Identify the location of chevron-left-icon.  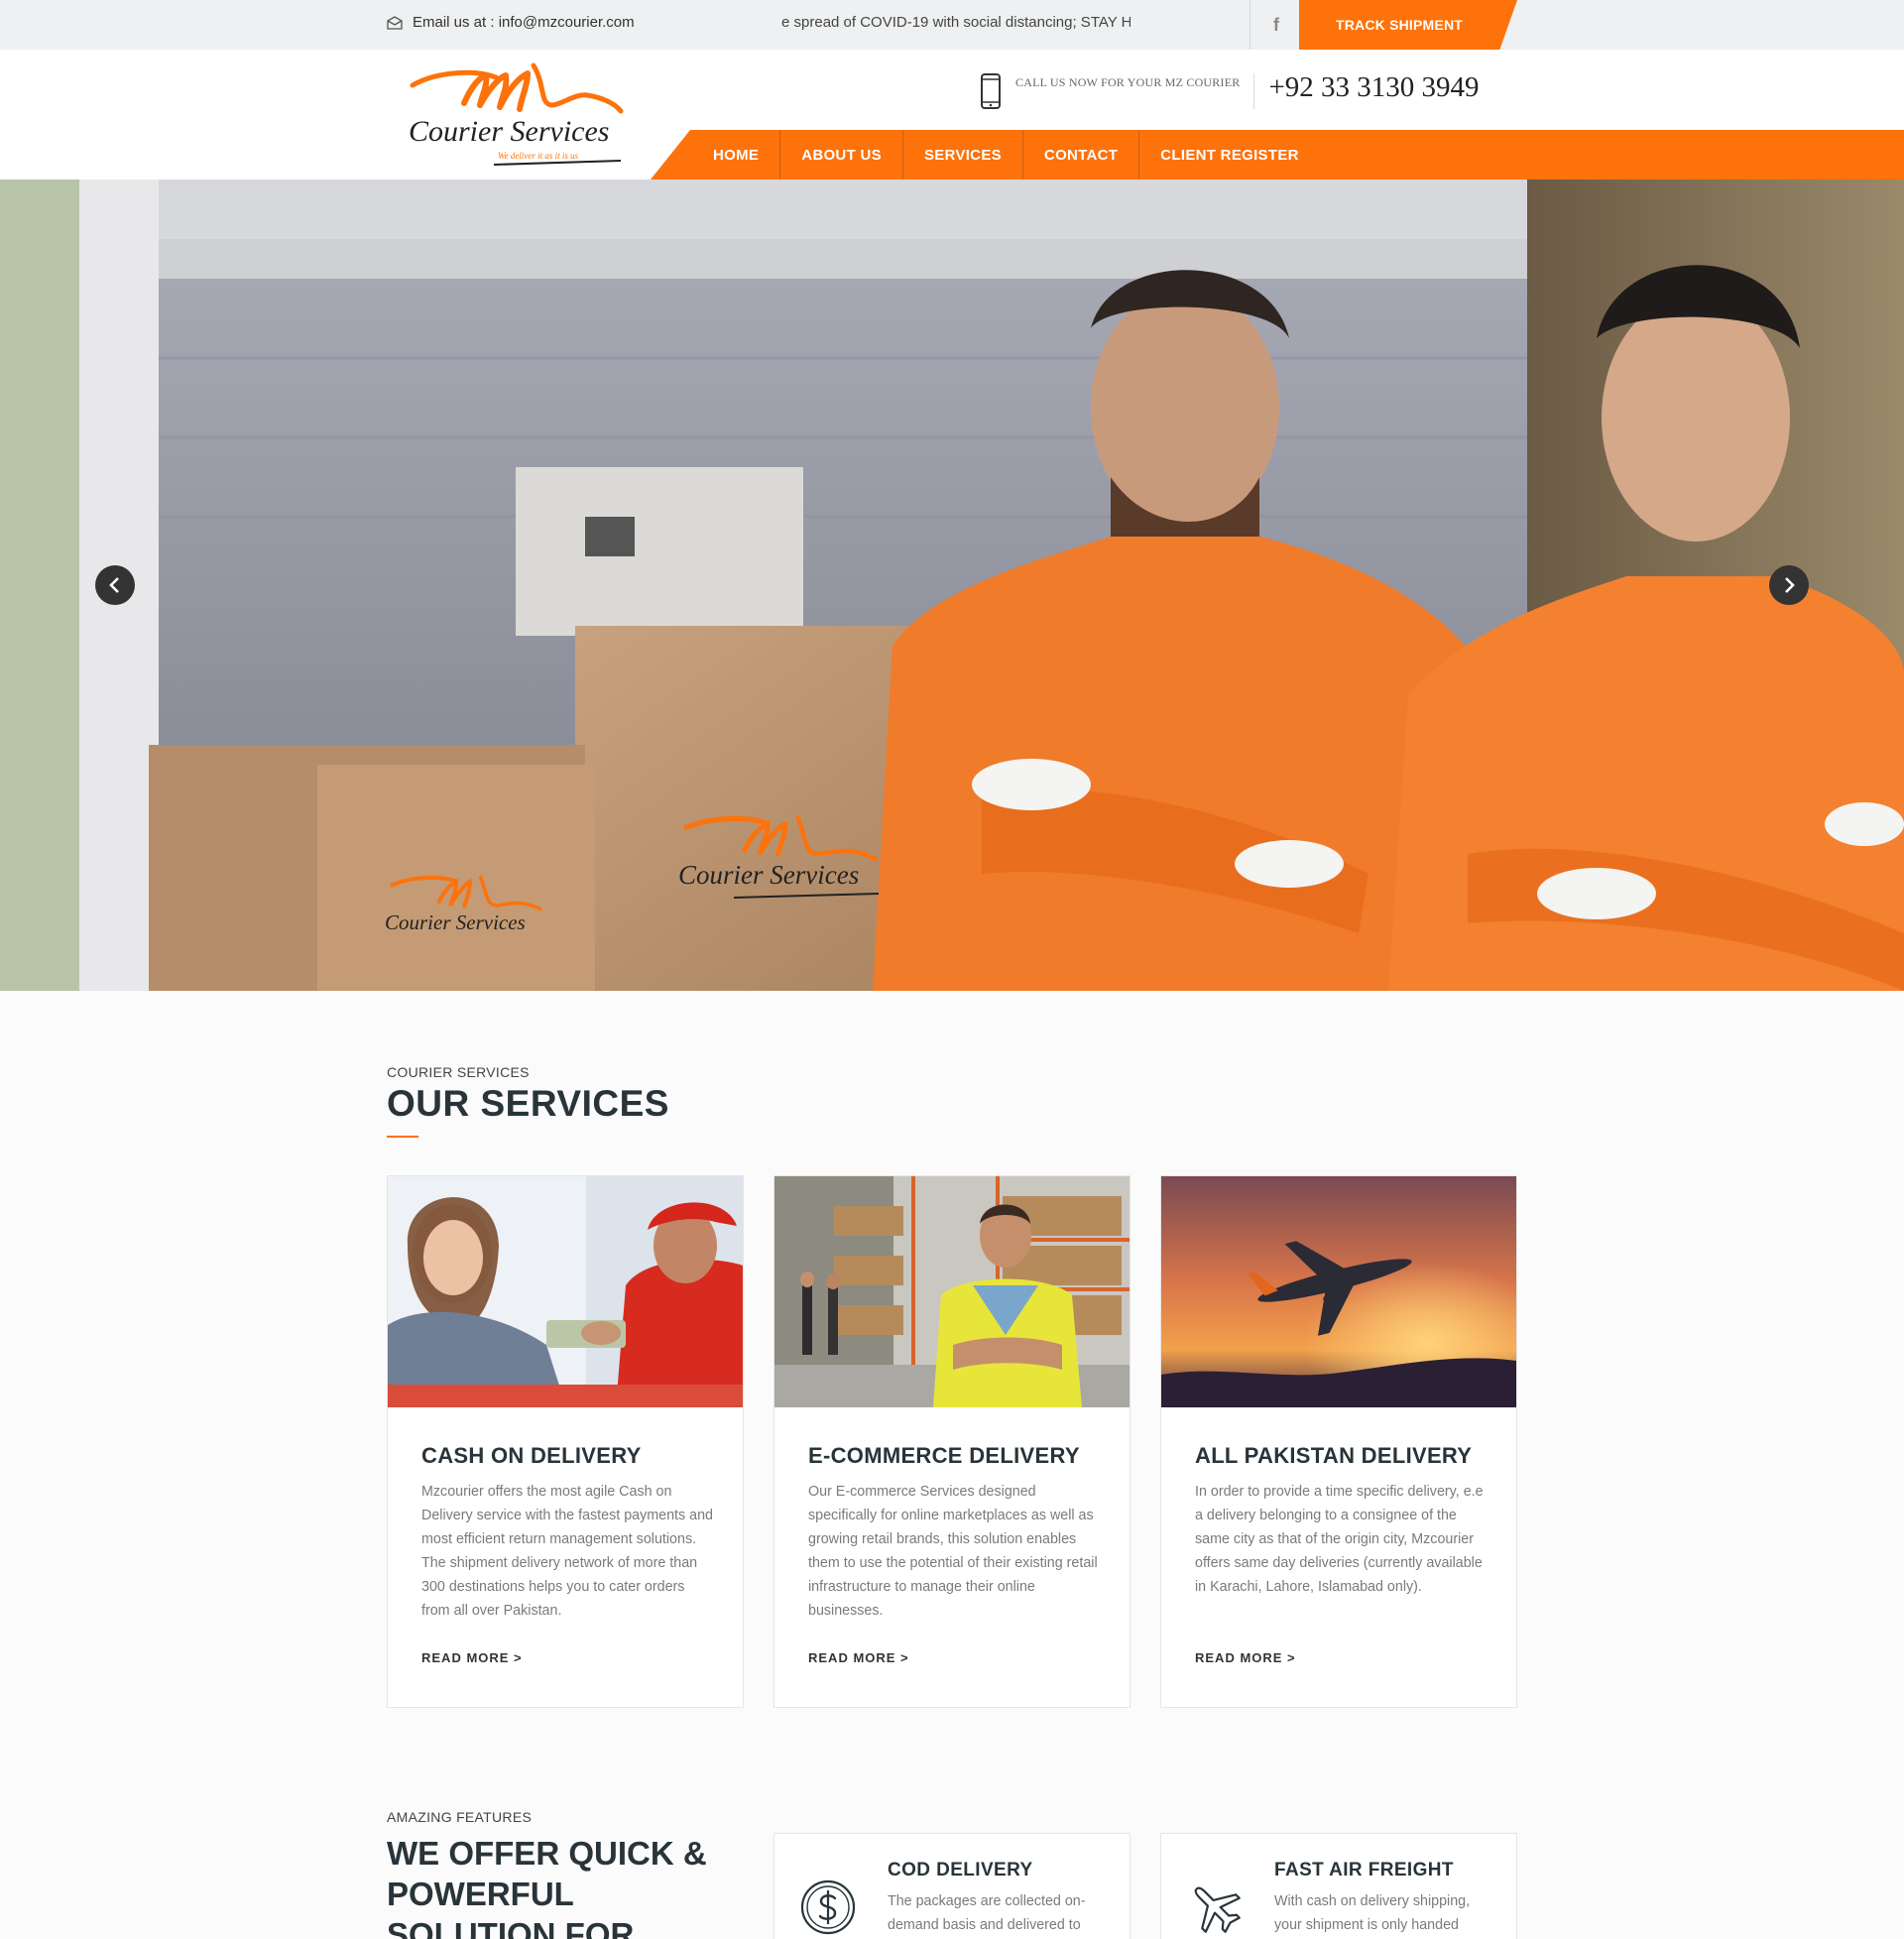
(114, 585).